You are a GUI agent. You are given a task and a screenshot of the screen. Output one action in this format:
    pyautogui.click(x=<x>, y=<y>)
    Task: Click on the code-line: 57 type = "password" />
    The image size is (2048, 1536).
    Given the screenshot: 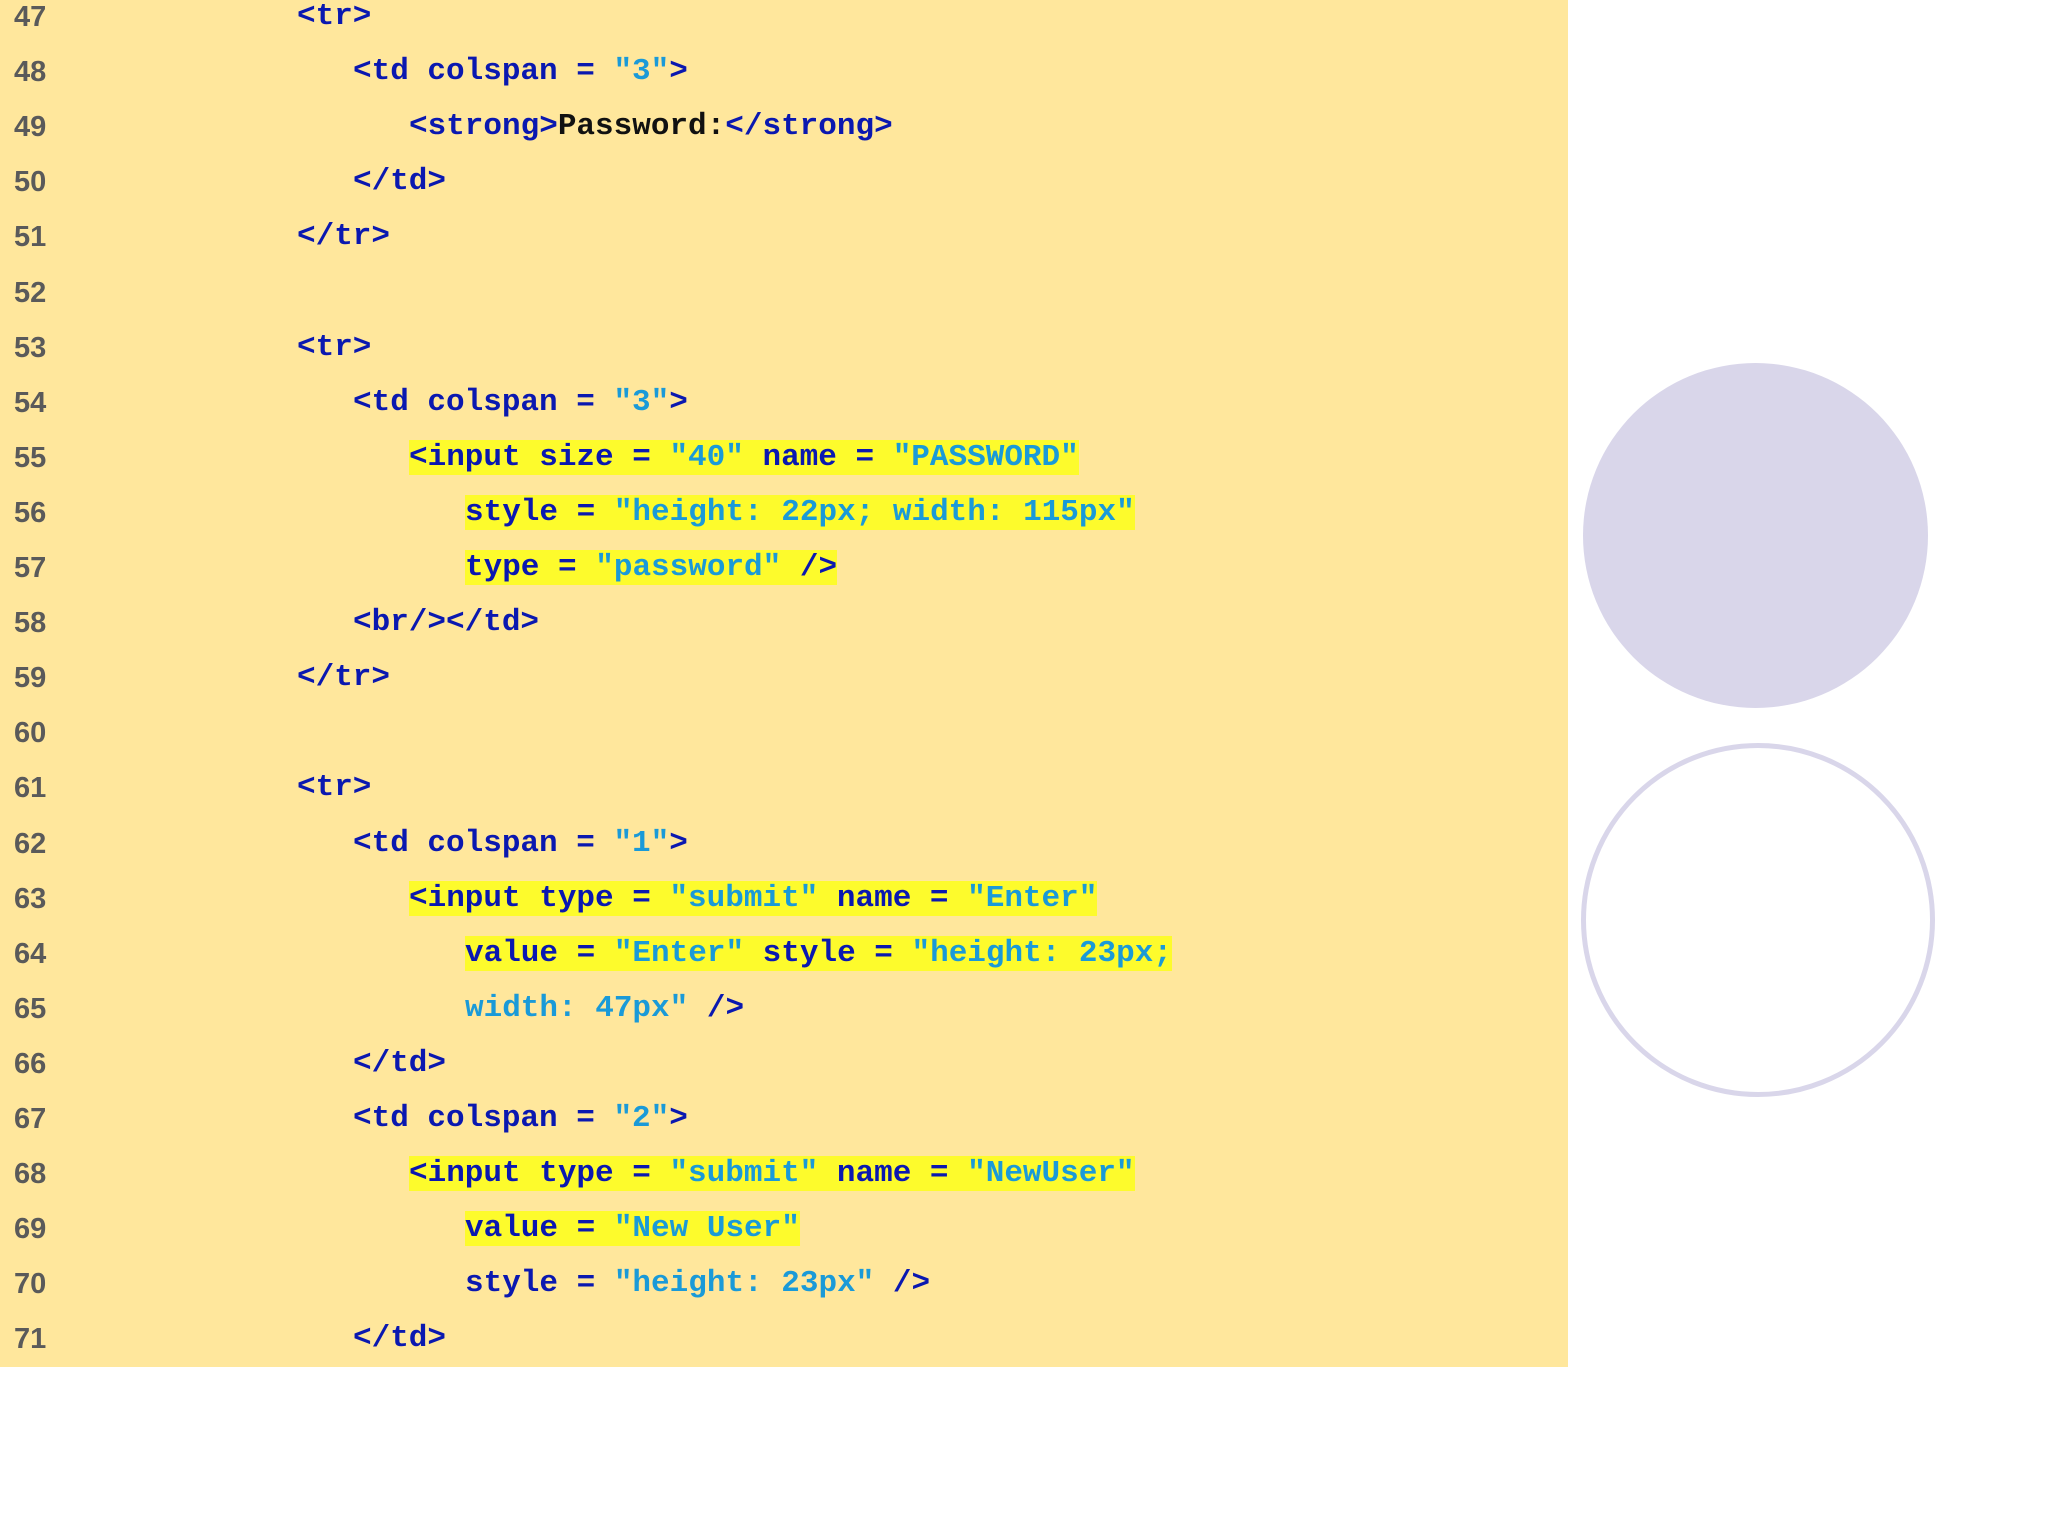 What is the action you would take?
    pyautogui.click(x=784, y=575)
    